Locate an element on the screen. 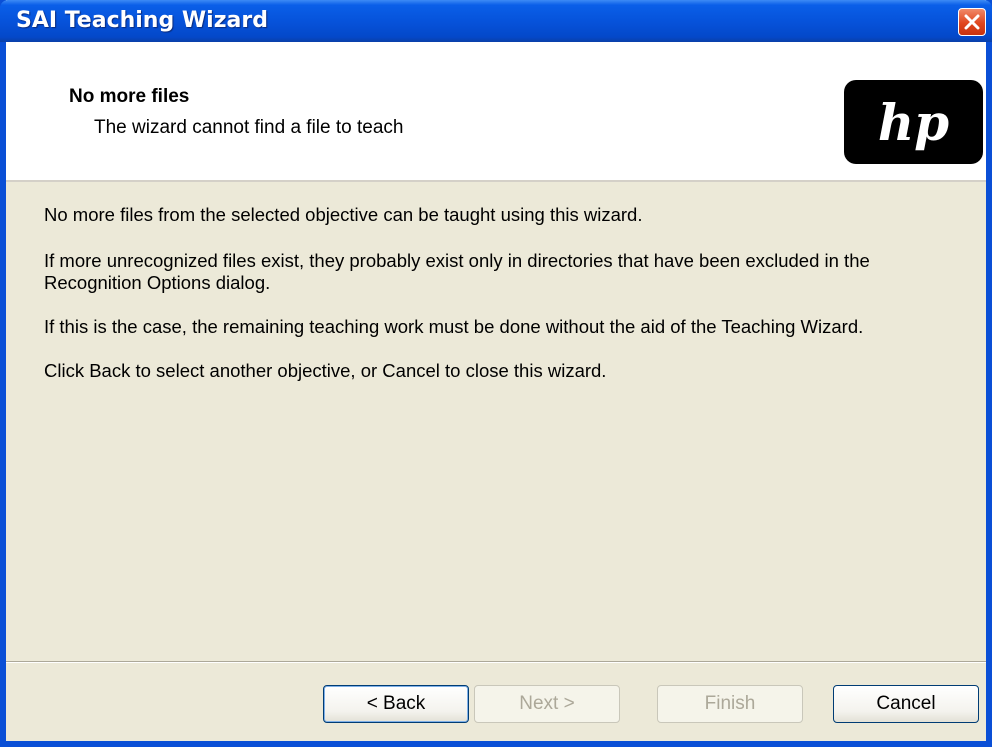  button-divider is located at coordinates (496, 662).